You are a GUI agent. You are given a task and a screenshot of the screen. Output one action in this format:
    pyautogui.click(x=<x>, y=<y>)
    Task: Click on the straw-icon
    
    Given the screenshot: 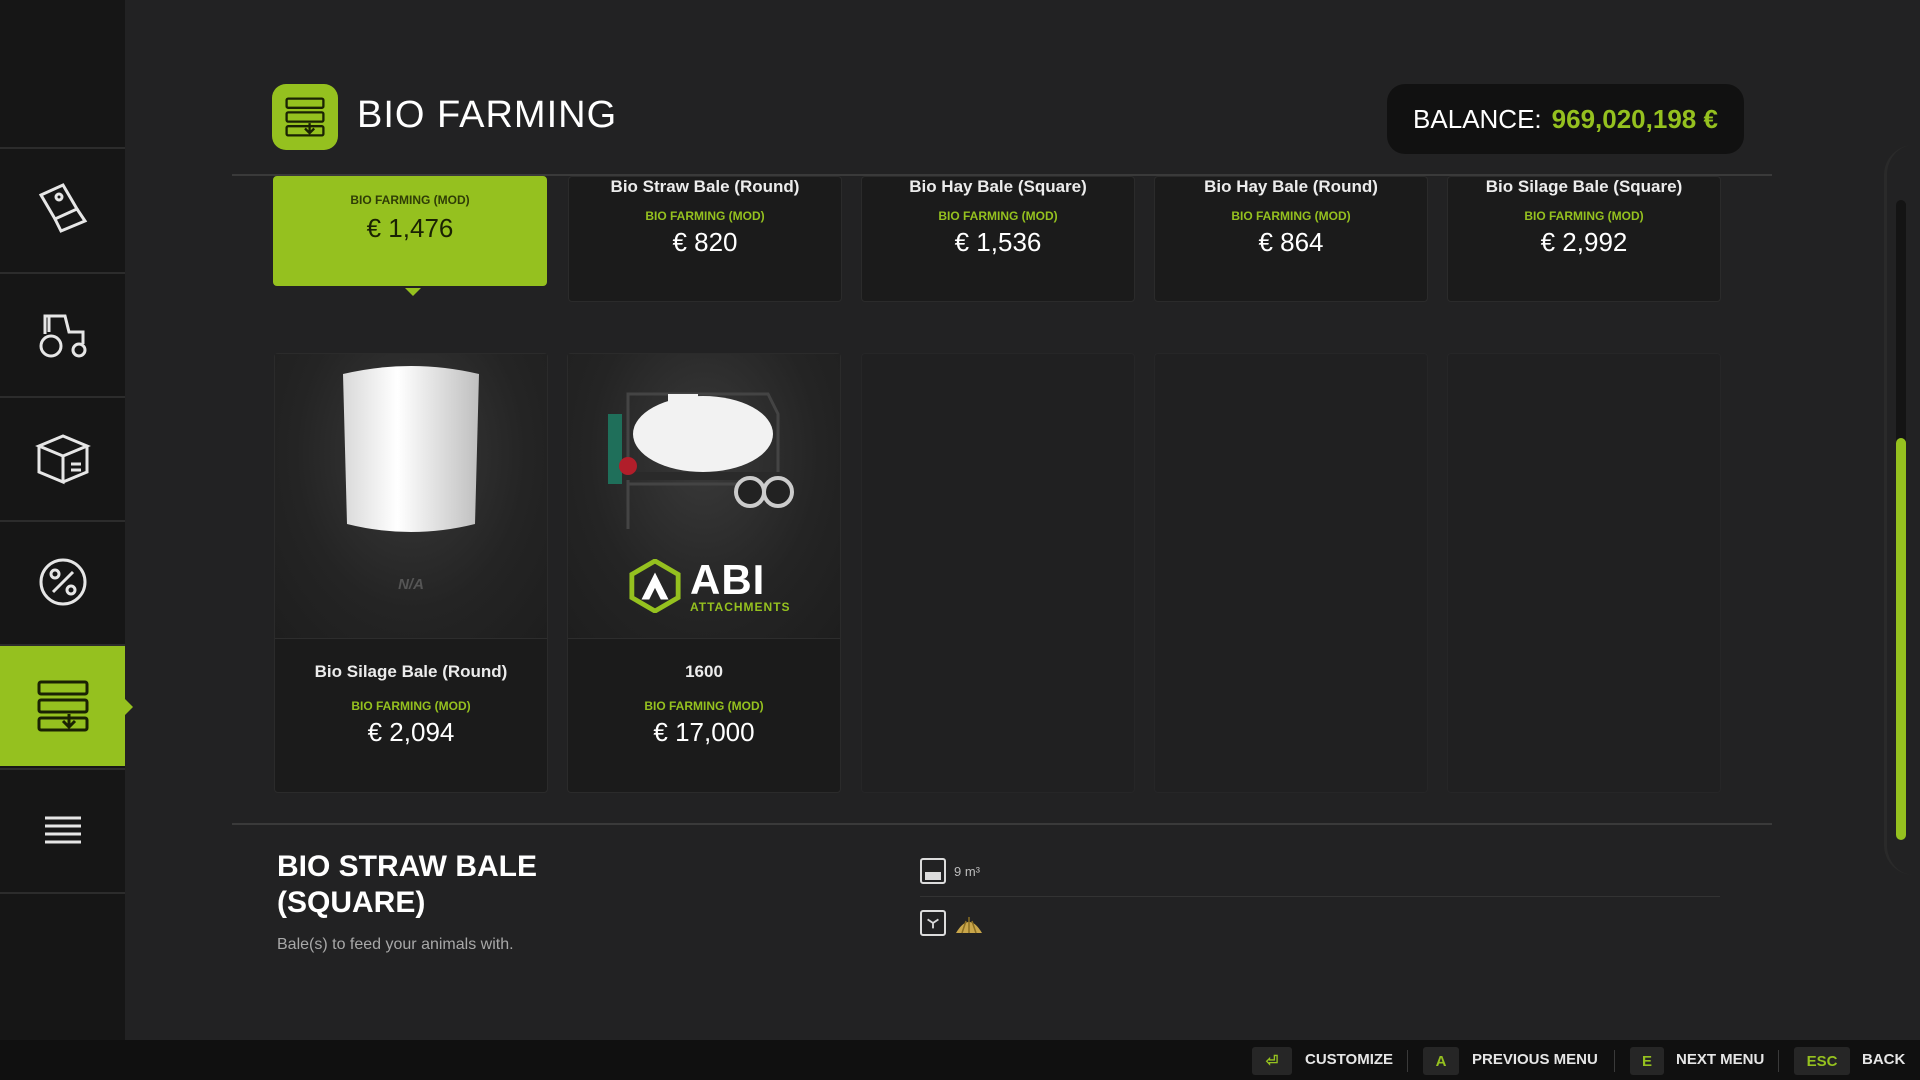 What is the action you would take?
    pyautogui.click(x=969, y=925)
    